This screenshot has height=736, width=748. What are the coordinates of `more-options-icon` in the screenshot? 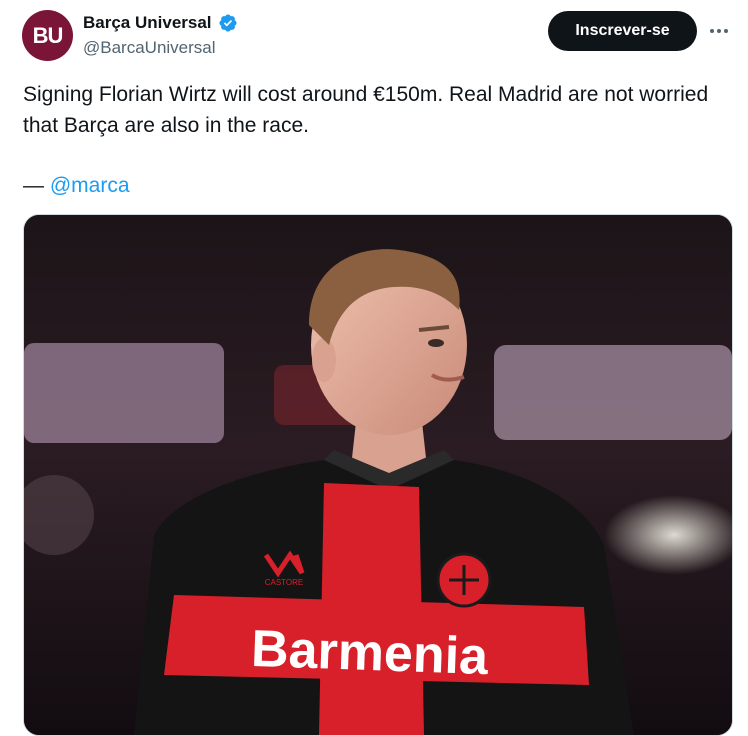 It's located at (719, 31).